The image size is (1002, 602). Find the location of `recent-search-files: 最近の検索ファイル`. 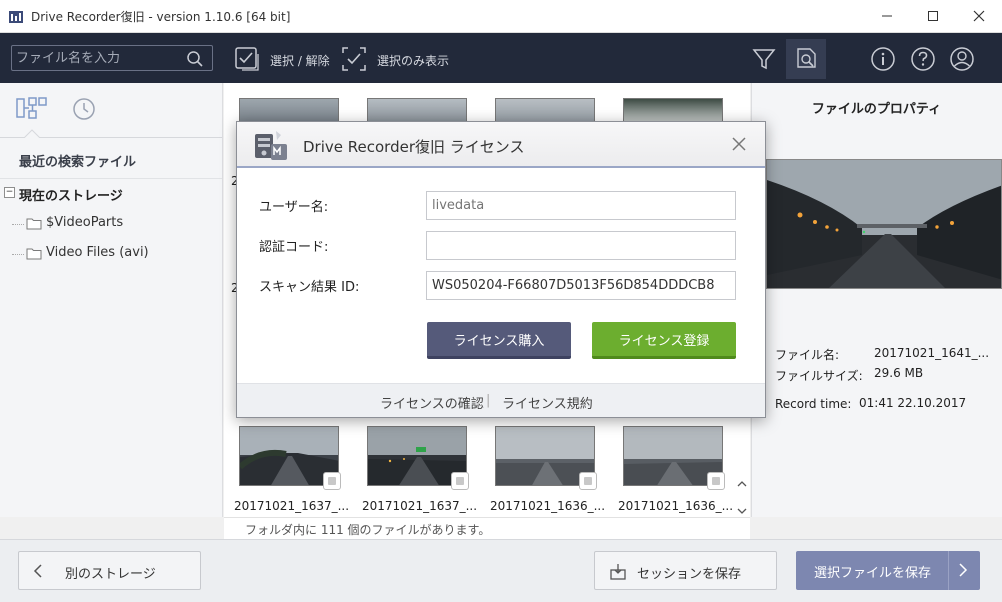

recent-search-files: 最近の検索ファイル is located at coordinates (77, 160).